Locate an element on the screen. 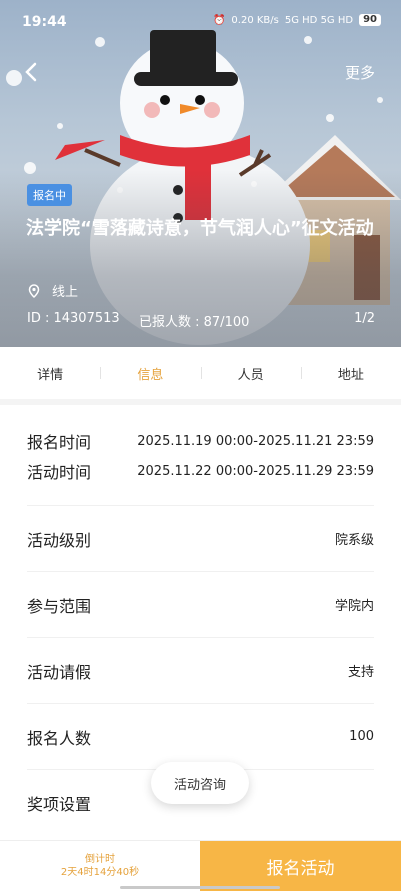 This screenshot has width=401, height=891. activity-level-value: 院系级 is located at coordinates (354, 540).